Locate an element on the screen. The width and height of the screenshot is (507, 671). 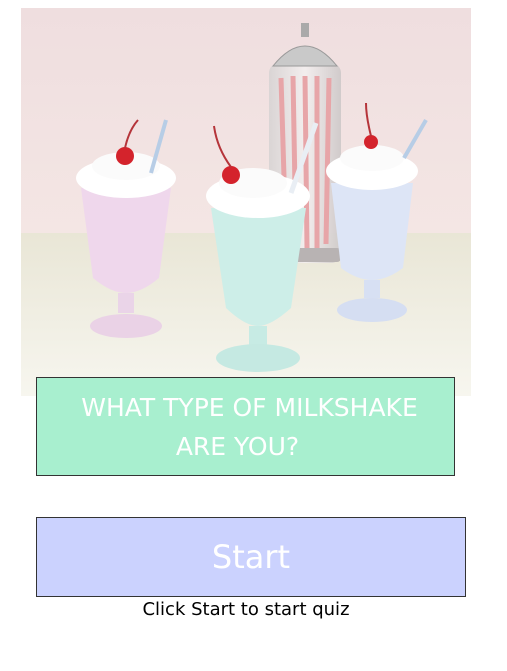
quiz-title-line2: ARE YOU? is located at coordinates (237, 446).